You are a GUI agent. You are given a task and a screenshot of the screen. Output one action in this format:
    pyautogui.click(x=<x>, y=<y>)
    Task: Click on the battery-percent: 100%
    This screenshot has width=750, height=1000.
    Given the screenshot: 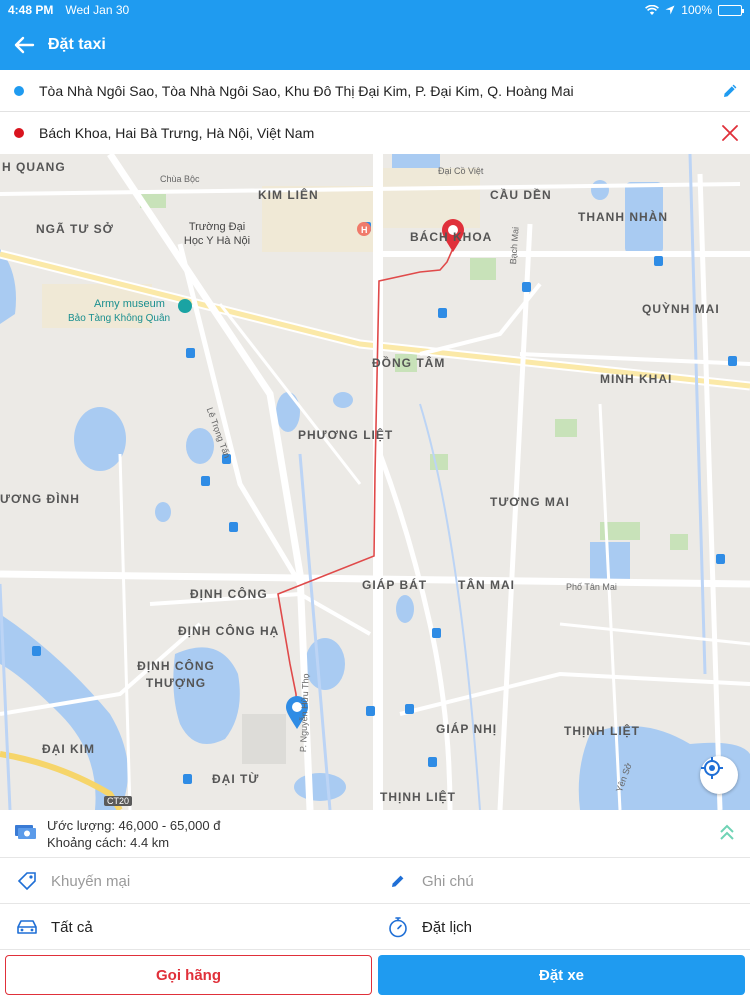 What is the action you would take?
    pyautogui.click(x=696, y=10)
    